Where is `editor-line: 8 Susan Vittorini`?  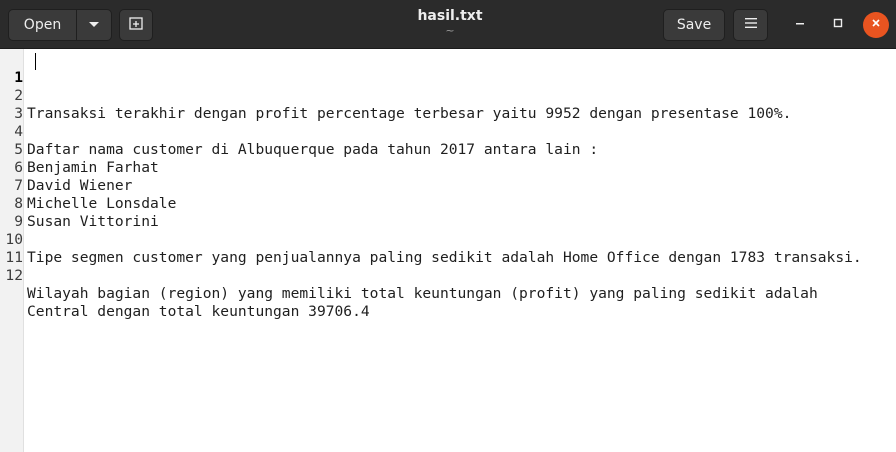
editor-line: 8 Susan Vittorini is located at coordinates (448, 203).